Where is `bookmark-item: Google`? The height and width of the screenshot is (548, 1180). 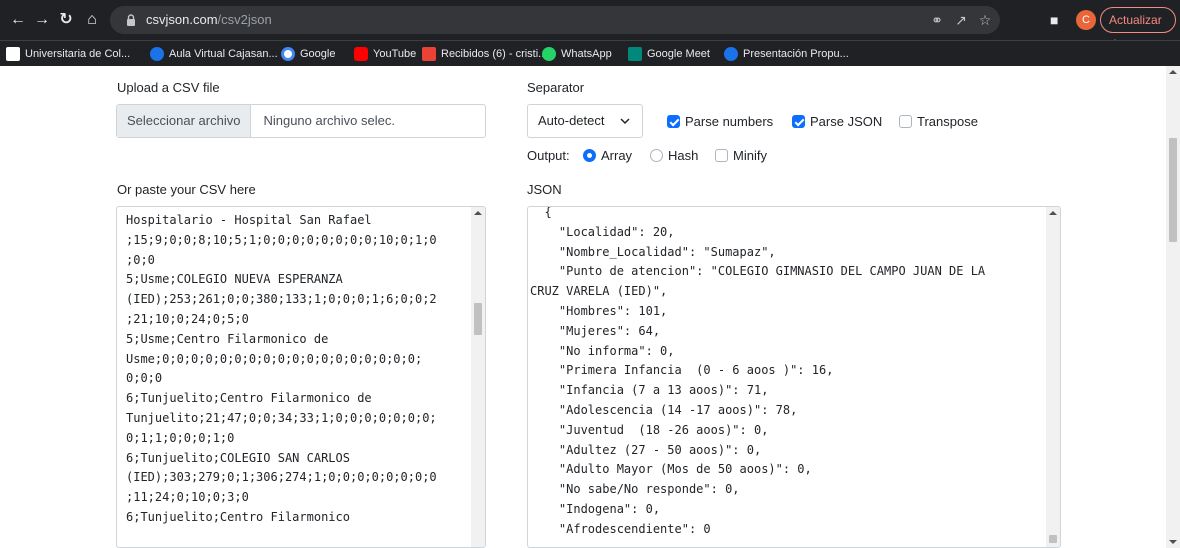 bookmark-item: Google is located at coordinates (308, 54).